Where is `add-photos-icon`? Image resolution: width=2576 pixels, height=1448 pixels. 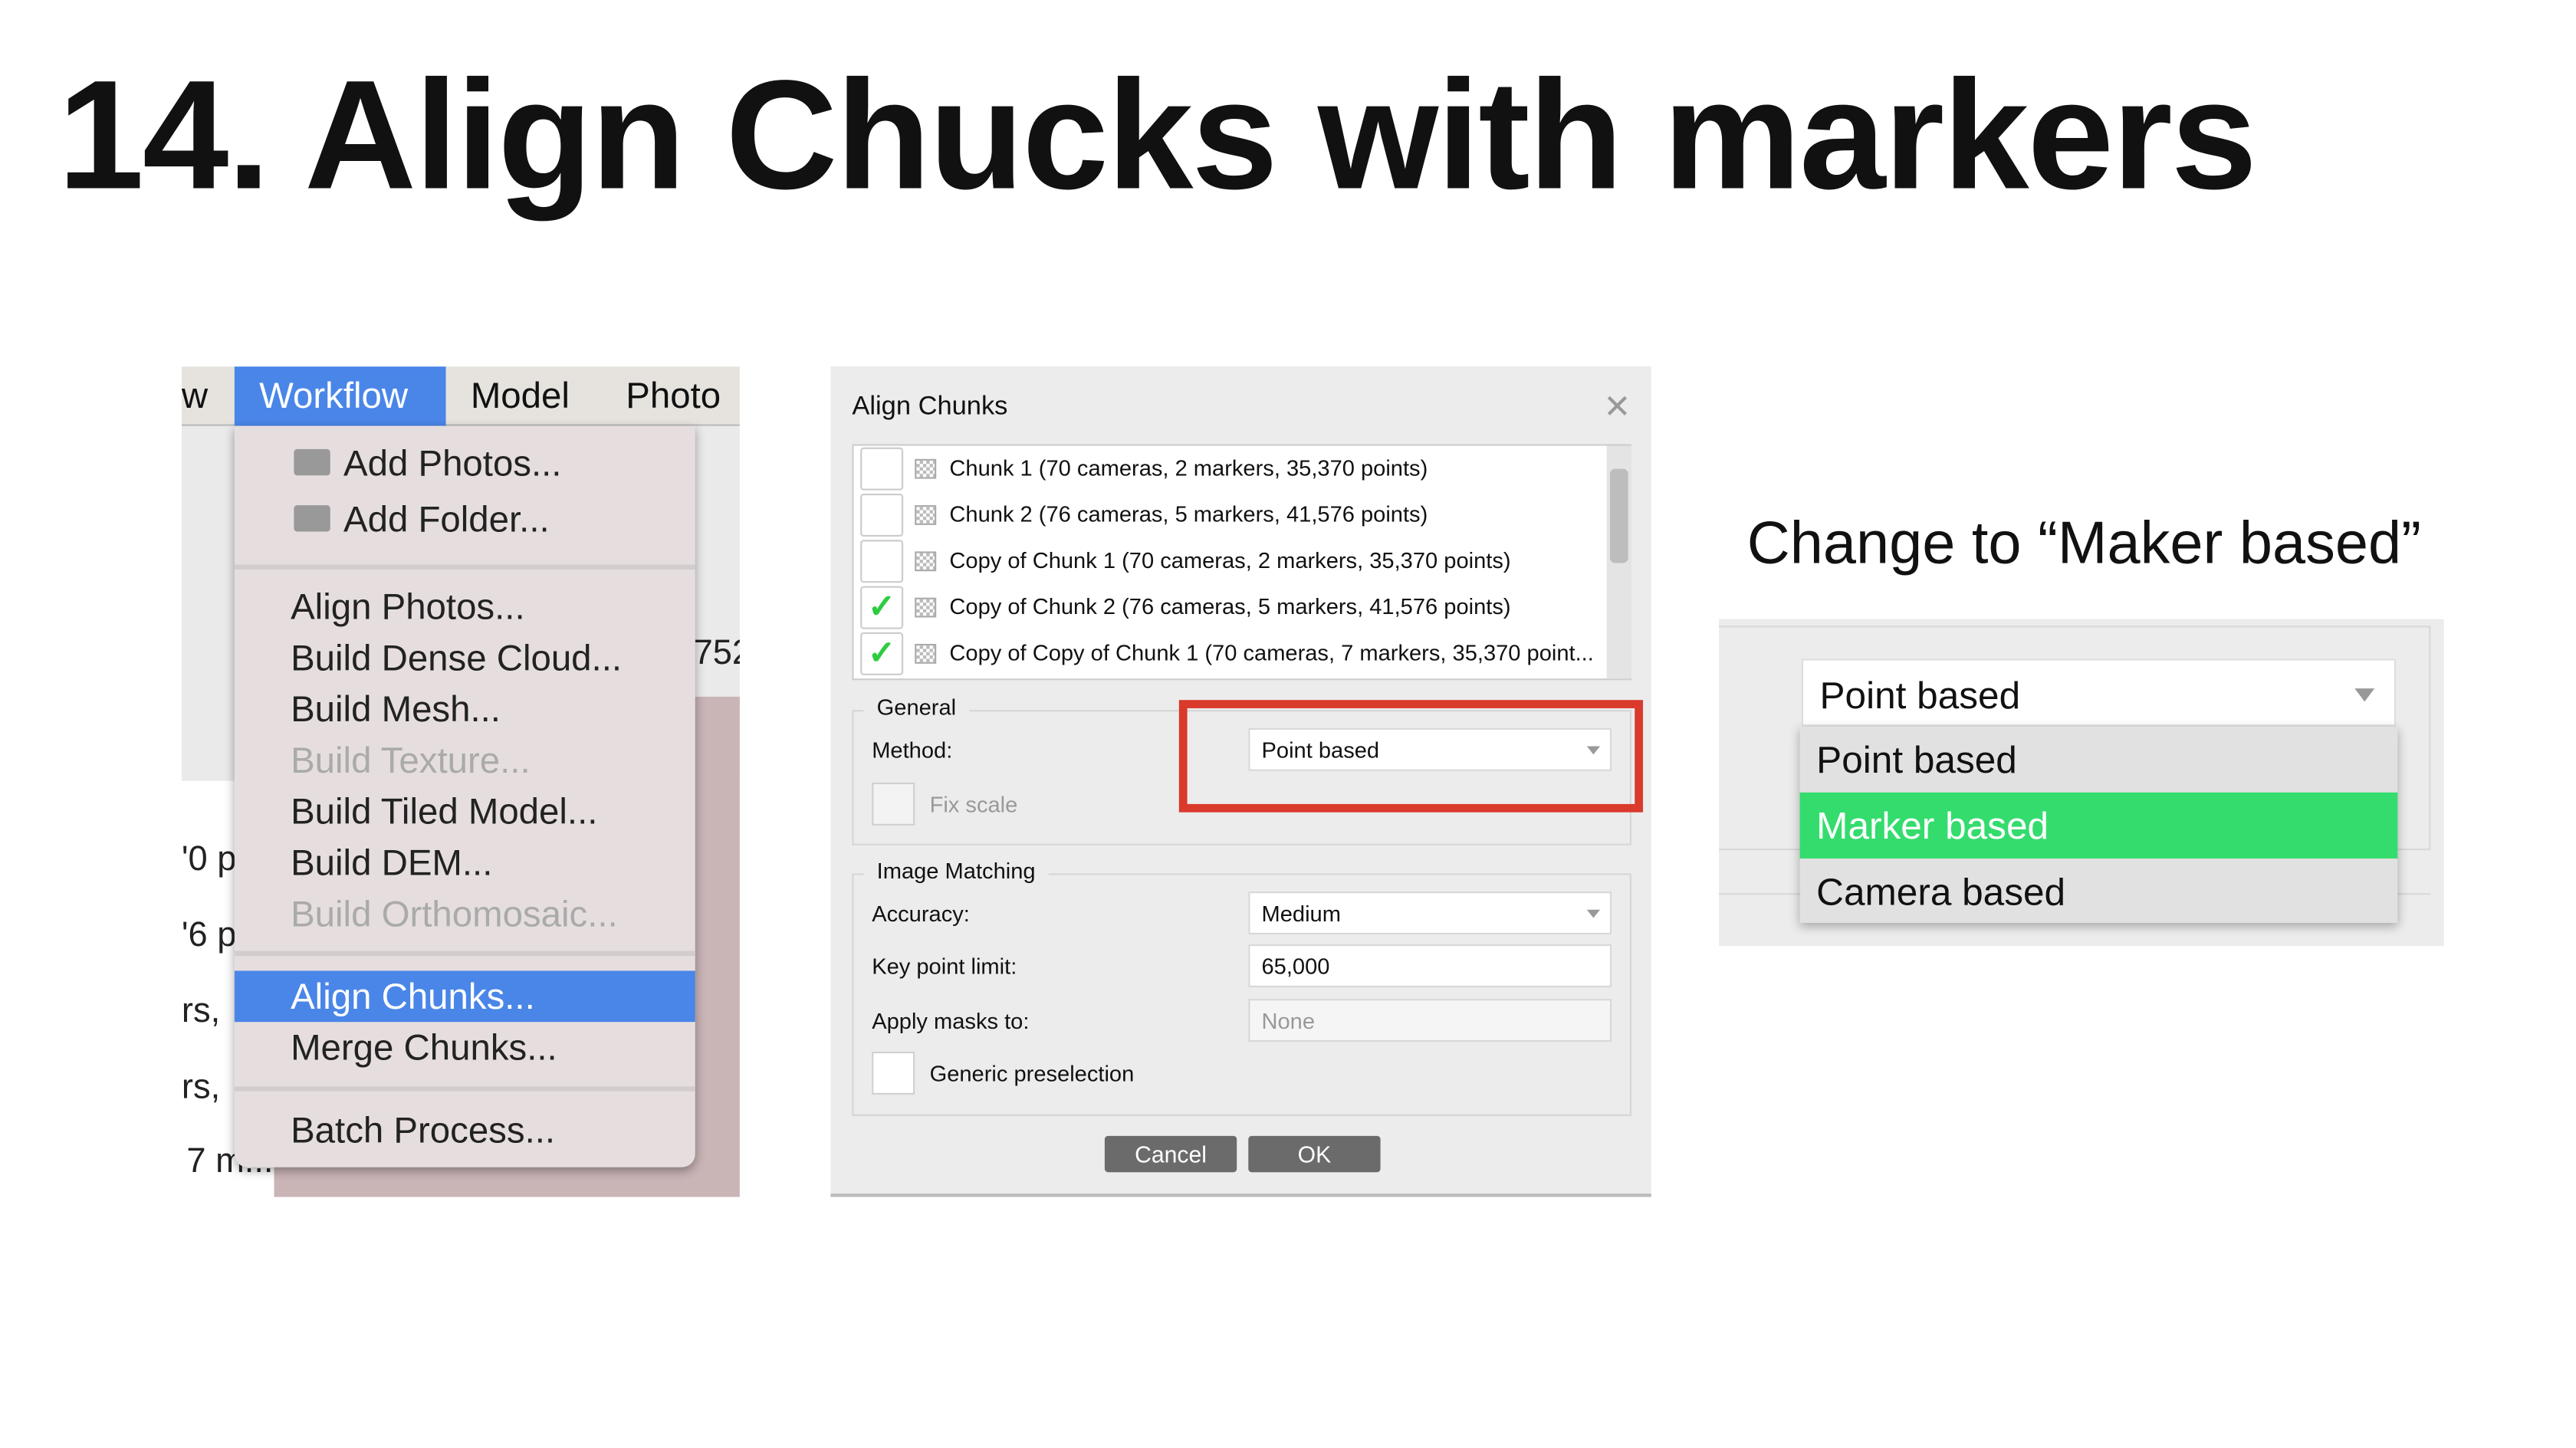
add-photos-icon is located at coordinates (312, 462).